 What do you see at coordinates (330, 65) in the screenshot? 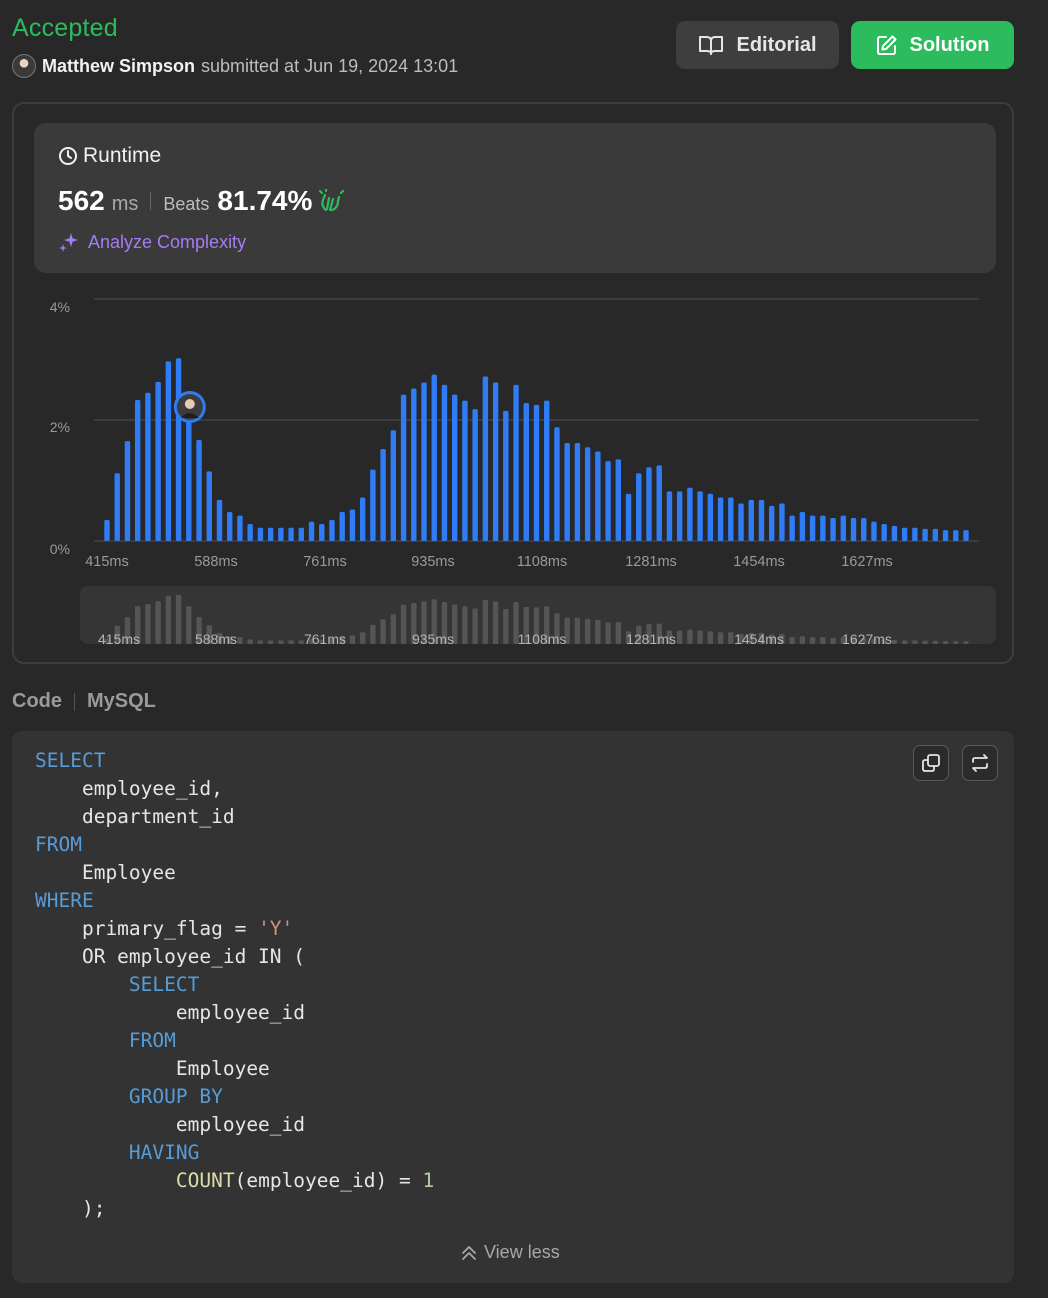
I see `submitted-time: submitted at Jun 19, 2024 13:01` at bounding box center [330, 65].